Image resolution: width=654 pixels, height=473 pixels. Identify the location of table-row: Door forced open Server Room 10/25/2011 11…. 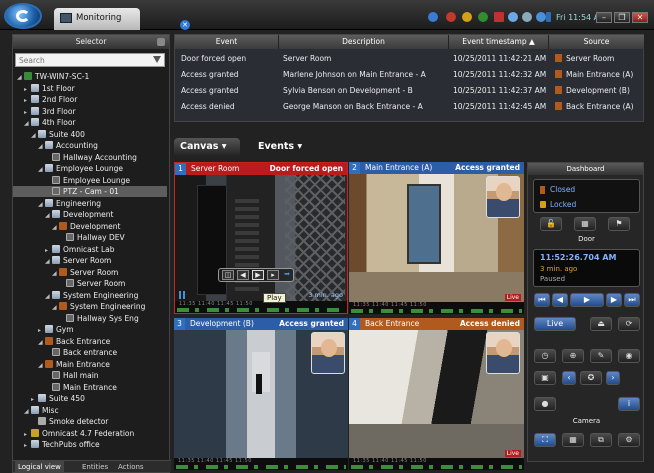
(410, 59).